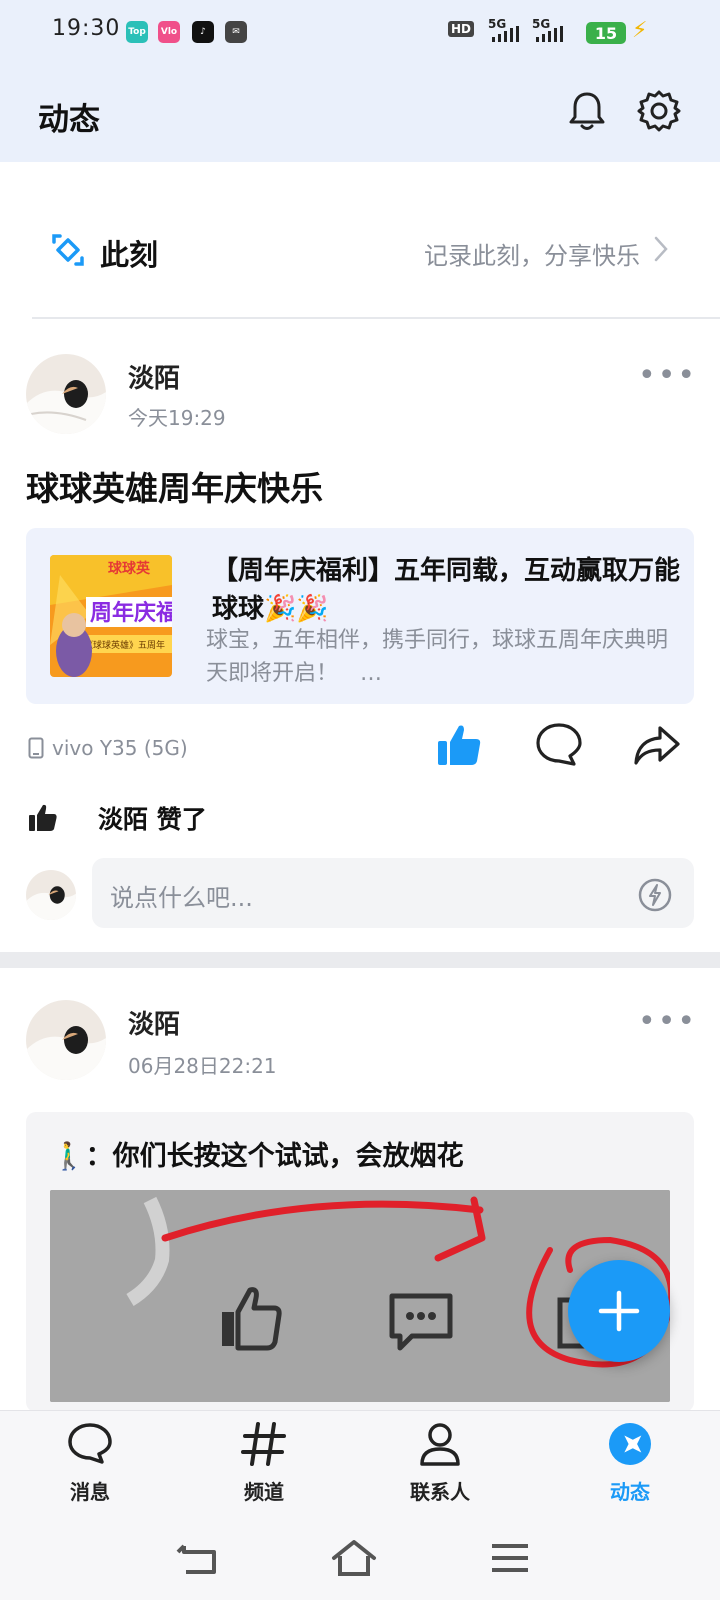 The width and height of the screenshot is (720, 1600). Describe the element at coordinates (177, 418) in the screenshot. I see `post-time: 今天19:29` at that location.